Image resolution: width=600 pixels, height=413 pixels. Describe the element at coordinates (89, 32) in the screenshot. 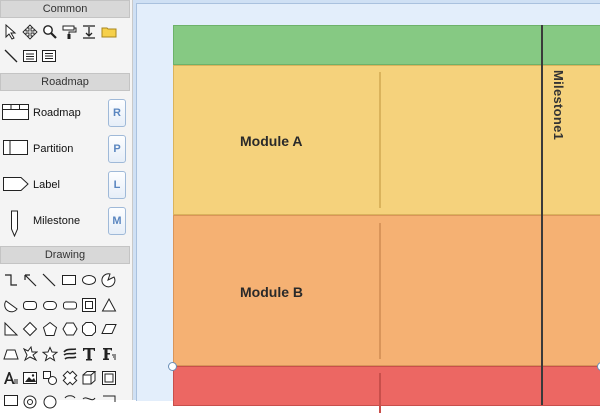

I see `insert-space-icon` at that location.